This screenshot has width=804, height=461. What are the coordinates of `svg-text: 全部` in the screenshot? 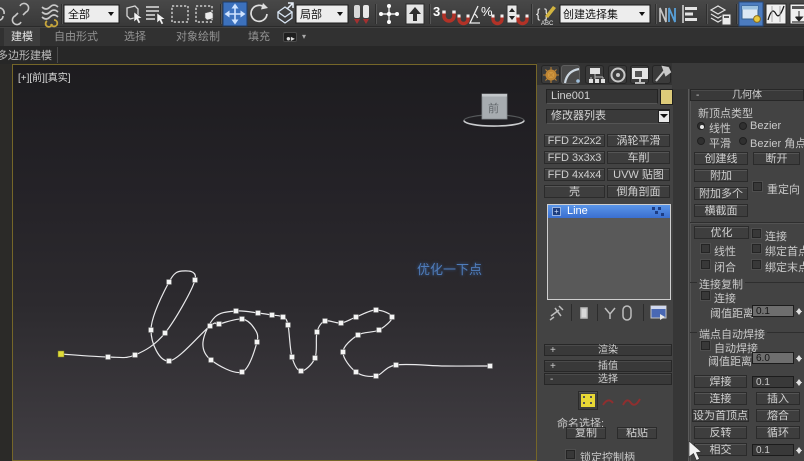 It's located at (79, 14).